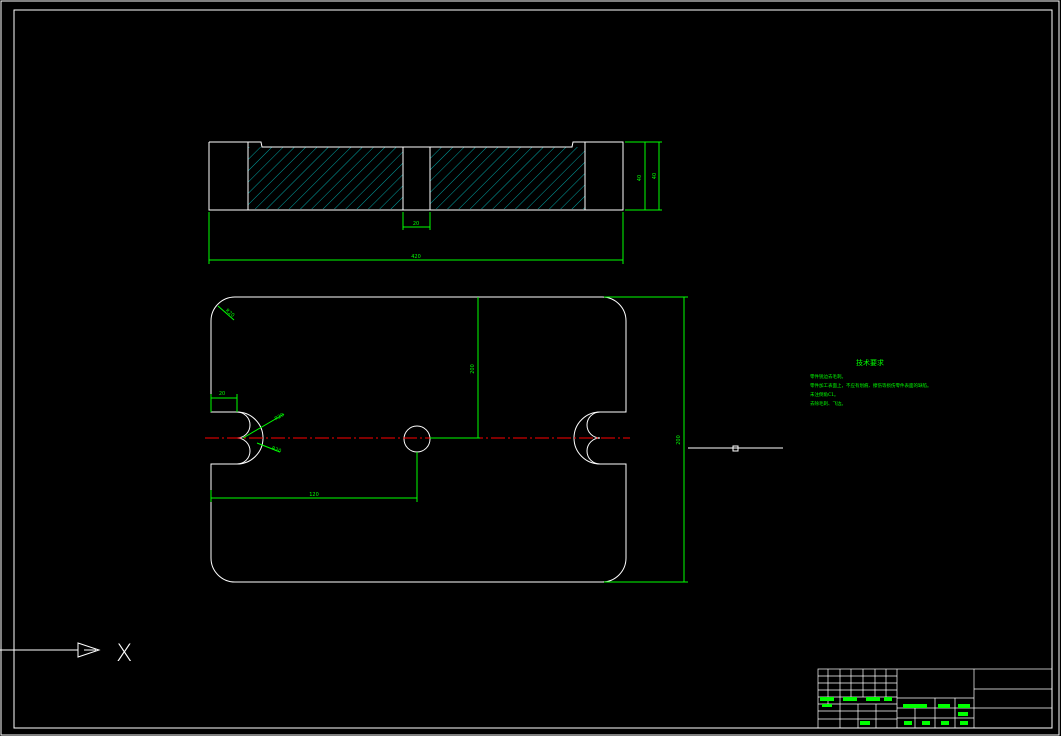  Describe the element at coordinates (870, 362) in the screenshot. I see `notes-title: 技术要求` at that location.